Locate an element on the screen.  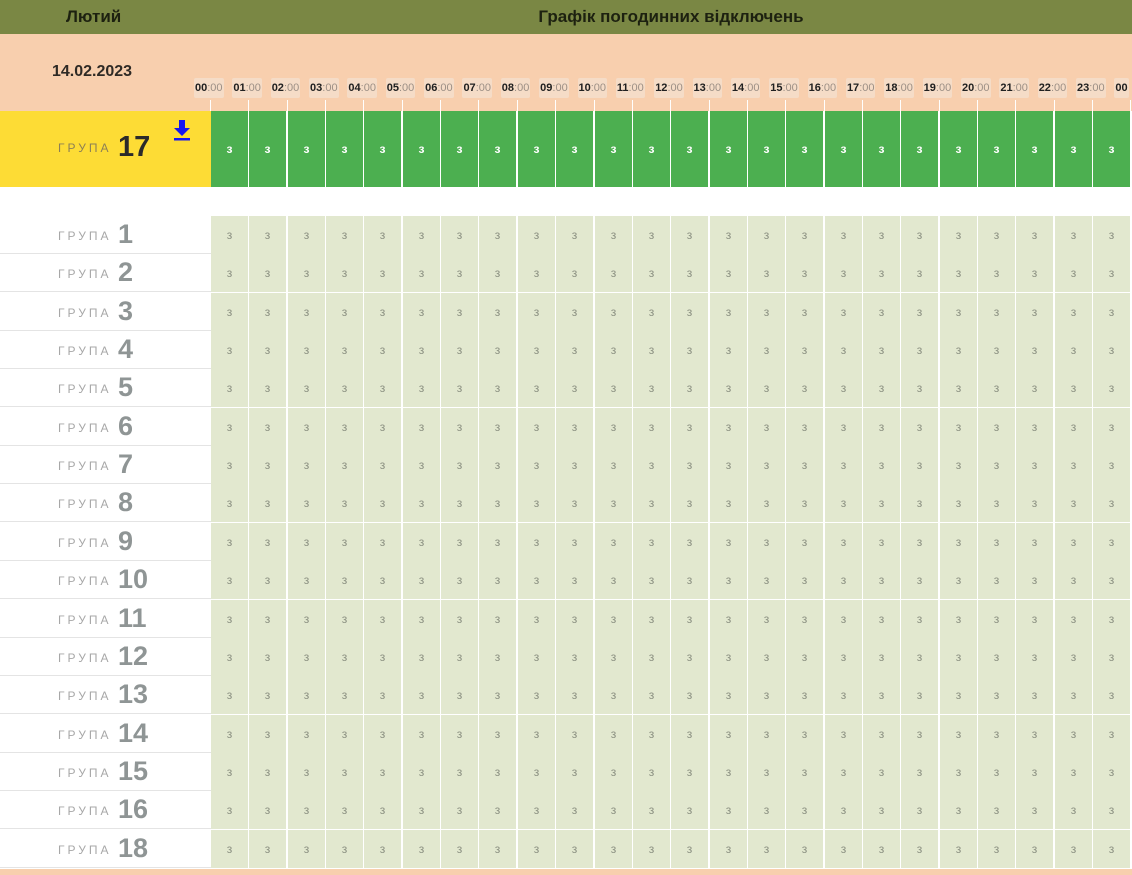
hour-label-hour: 04 is located at coordinates (354, 88).